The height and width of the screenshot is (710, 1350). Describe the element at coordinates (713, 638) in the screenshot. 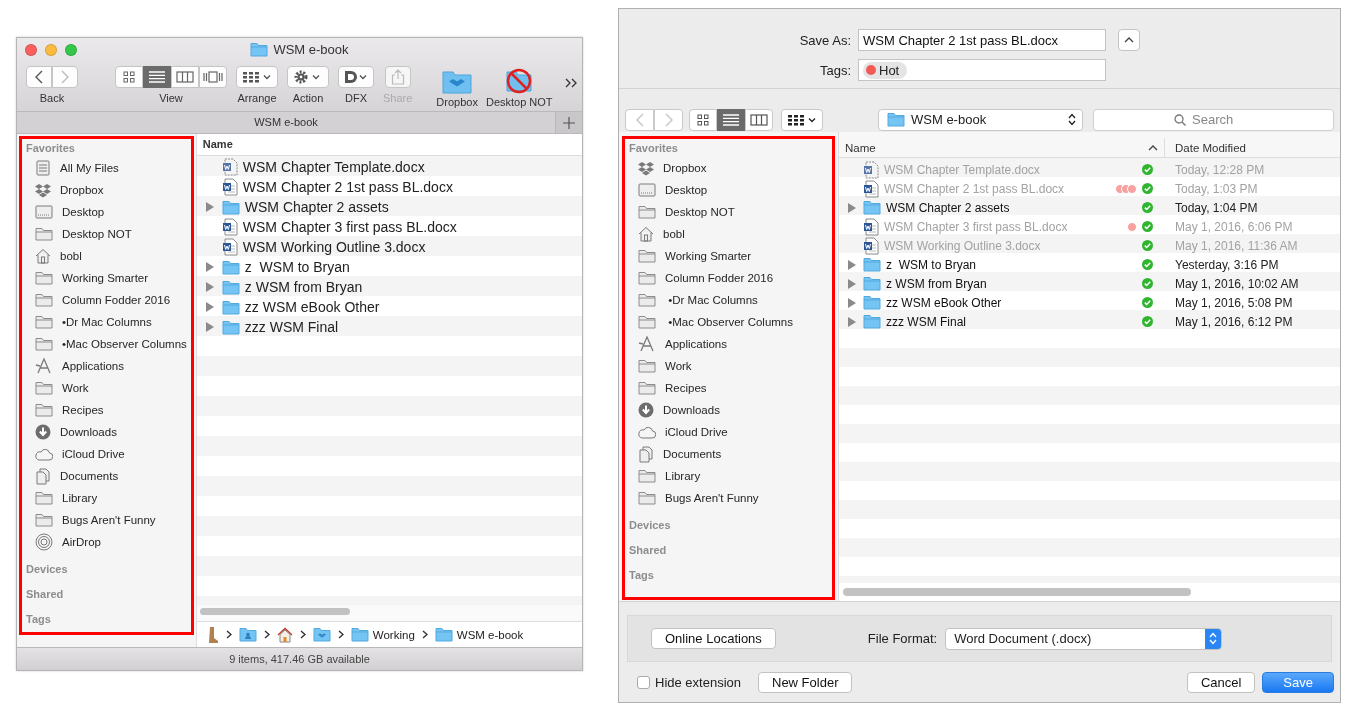

I see `online-locations-button: Online Locations` at that location.